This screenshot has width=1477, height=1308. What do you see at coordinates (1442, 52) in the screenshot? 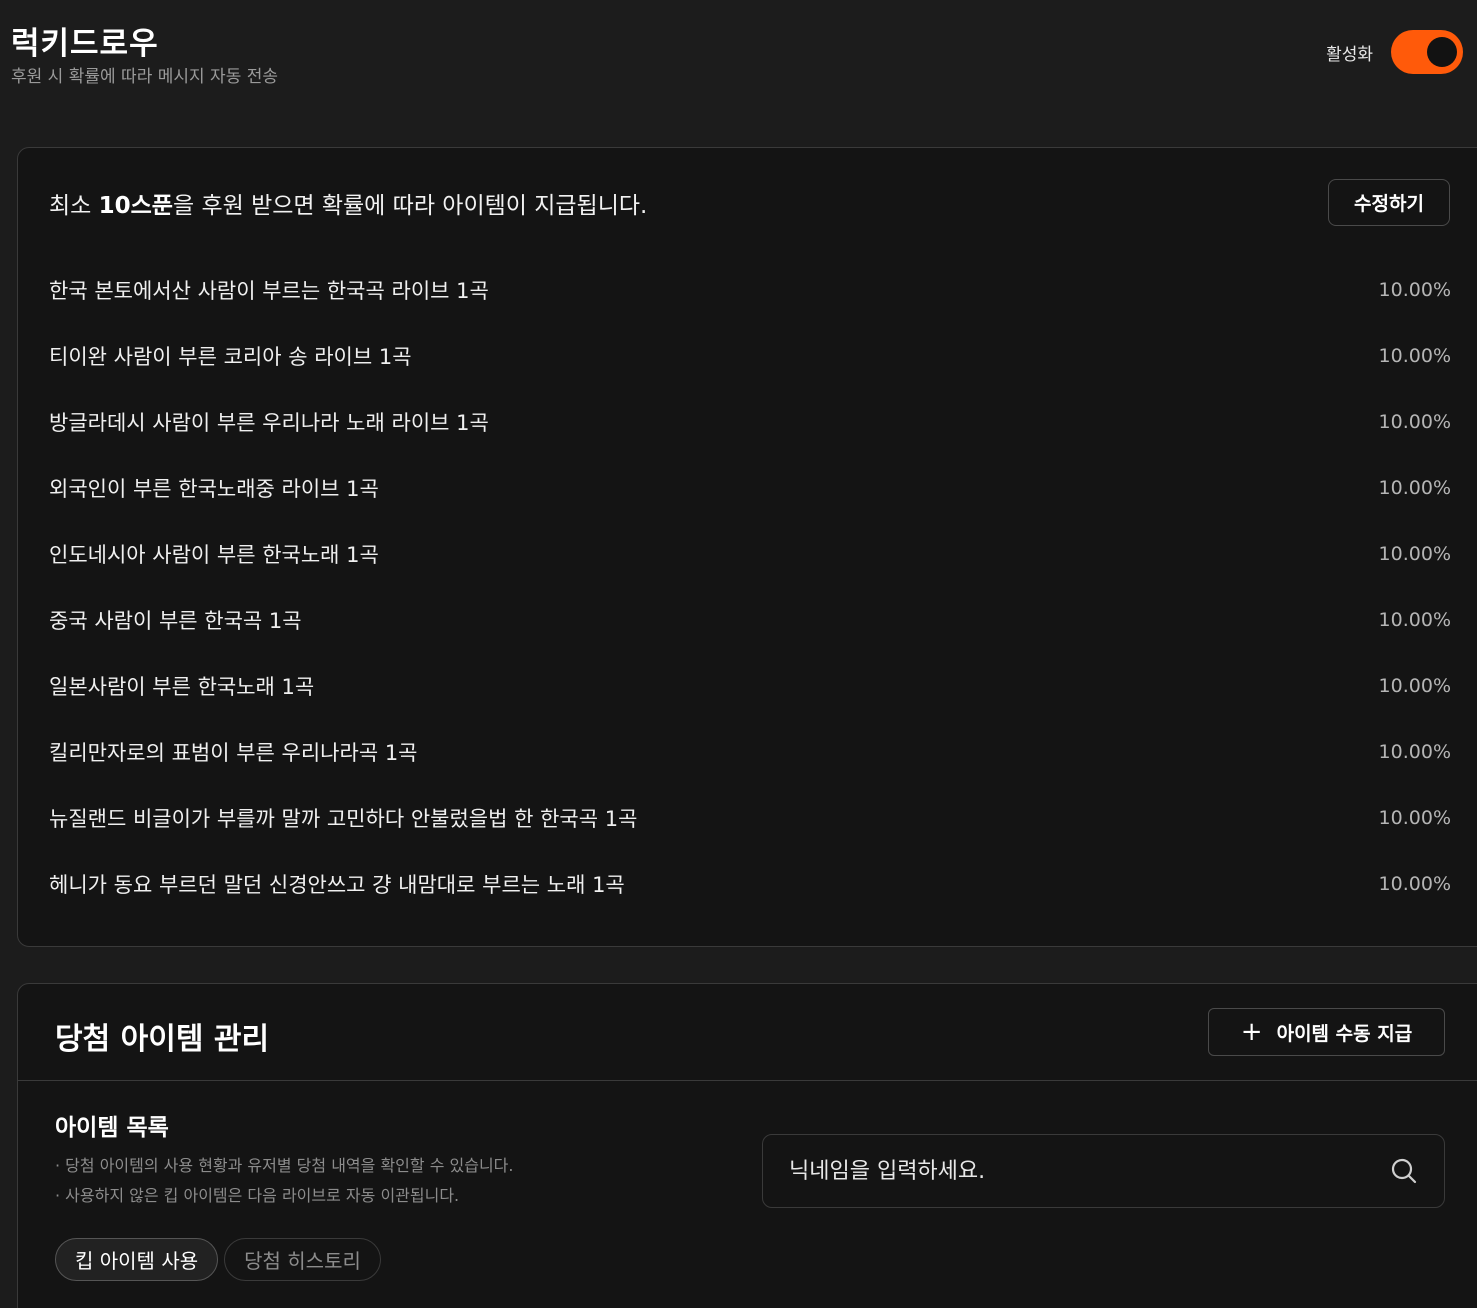
I see `toggle-knob` at bounding box center [1442, 52].